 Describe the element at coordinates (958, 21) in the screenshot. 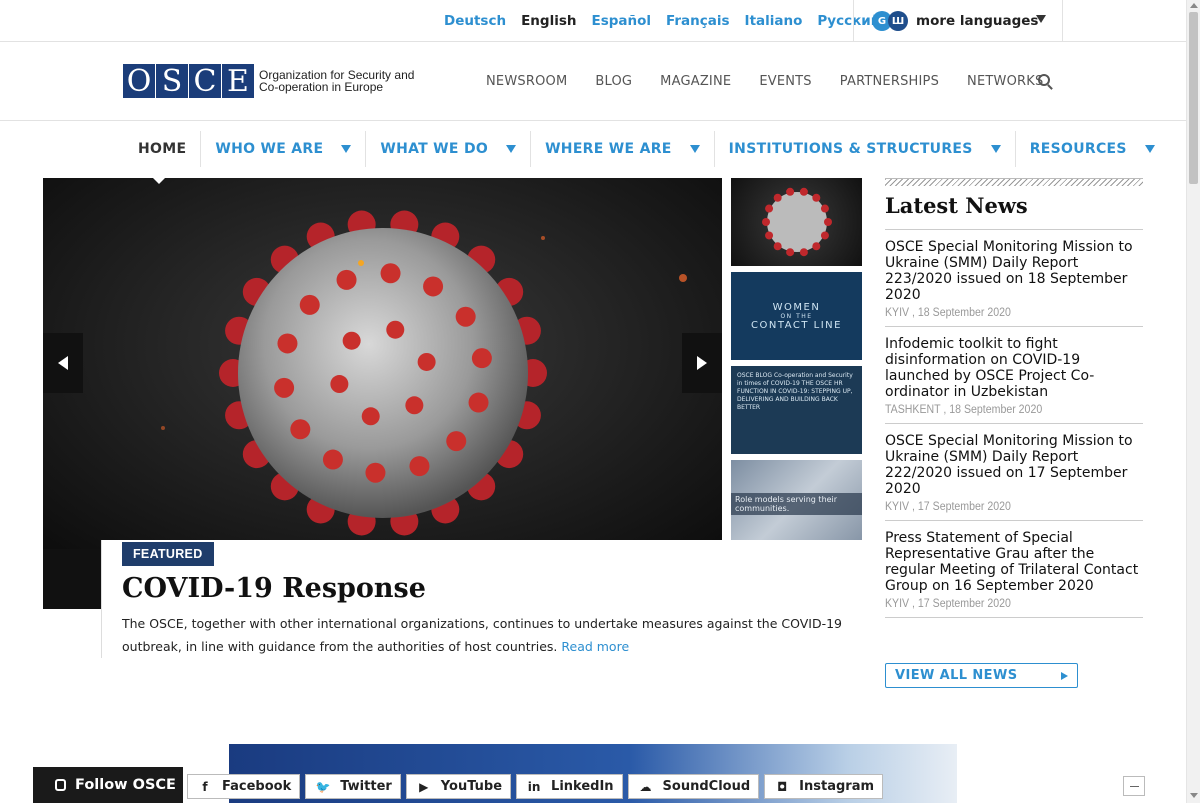

I see `more-languages-button: G Ш more languages` at that location.